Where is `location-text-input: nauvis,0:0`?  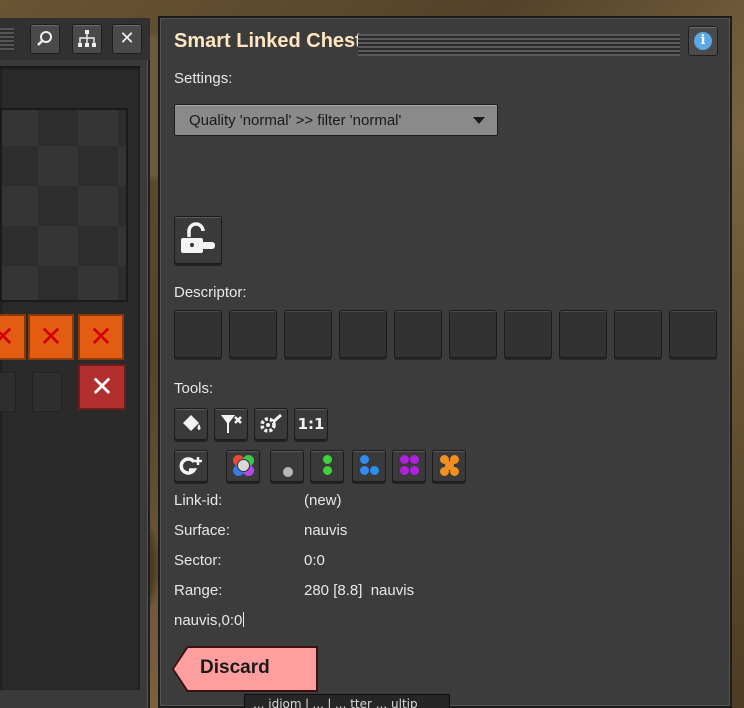
location-text-input: nauvis,0:0 is located at coordinates (209, 620).